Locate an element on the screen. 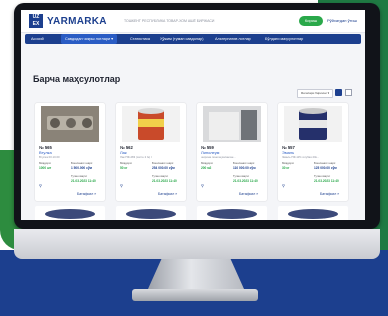 This screenshot has width=388, height=316. monitor-base is located at coordinates (195, 295).